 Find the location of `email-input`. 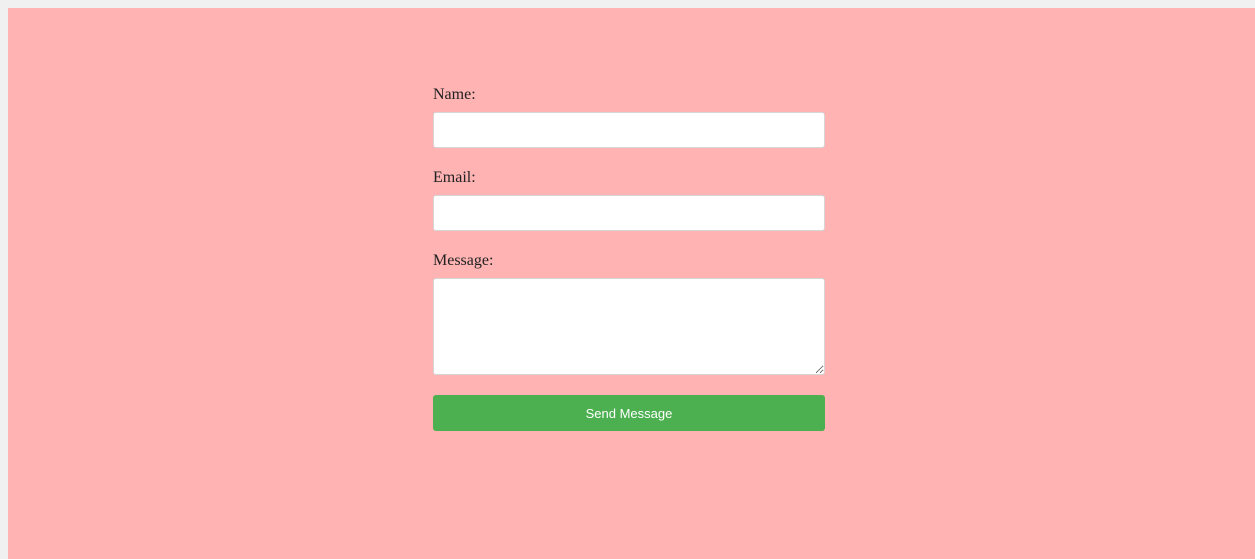

email-input is located at coordinates (629, 213).